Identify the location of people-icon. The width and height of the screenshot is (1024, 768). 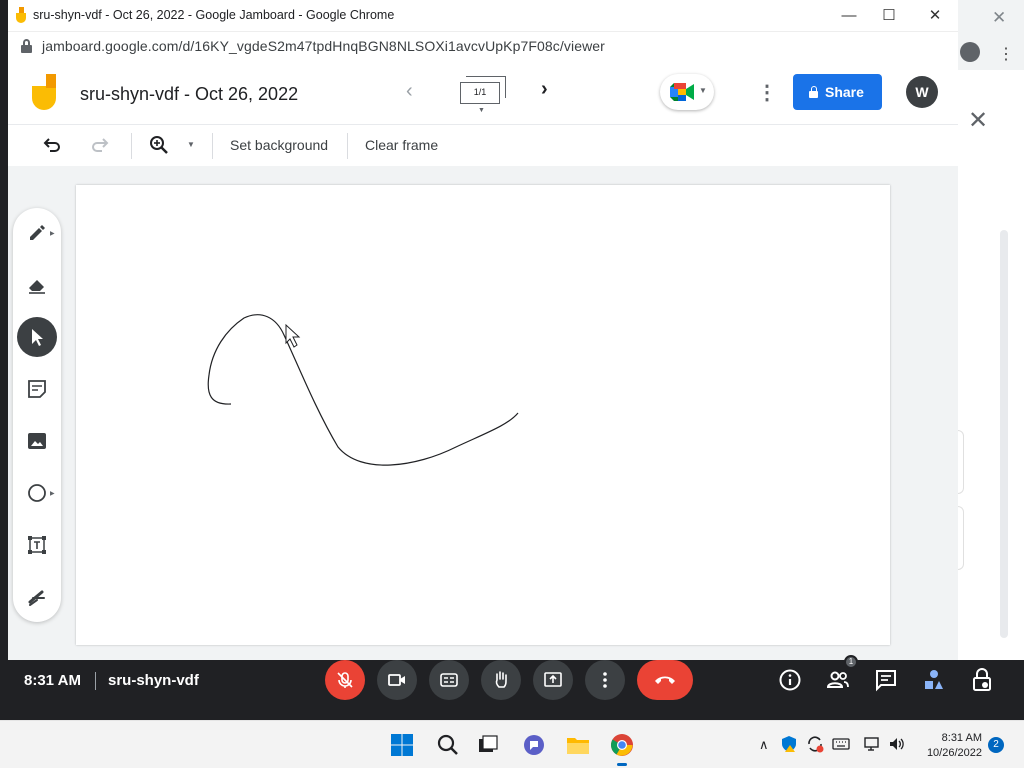
(838, 680).